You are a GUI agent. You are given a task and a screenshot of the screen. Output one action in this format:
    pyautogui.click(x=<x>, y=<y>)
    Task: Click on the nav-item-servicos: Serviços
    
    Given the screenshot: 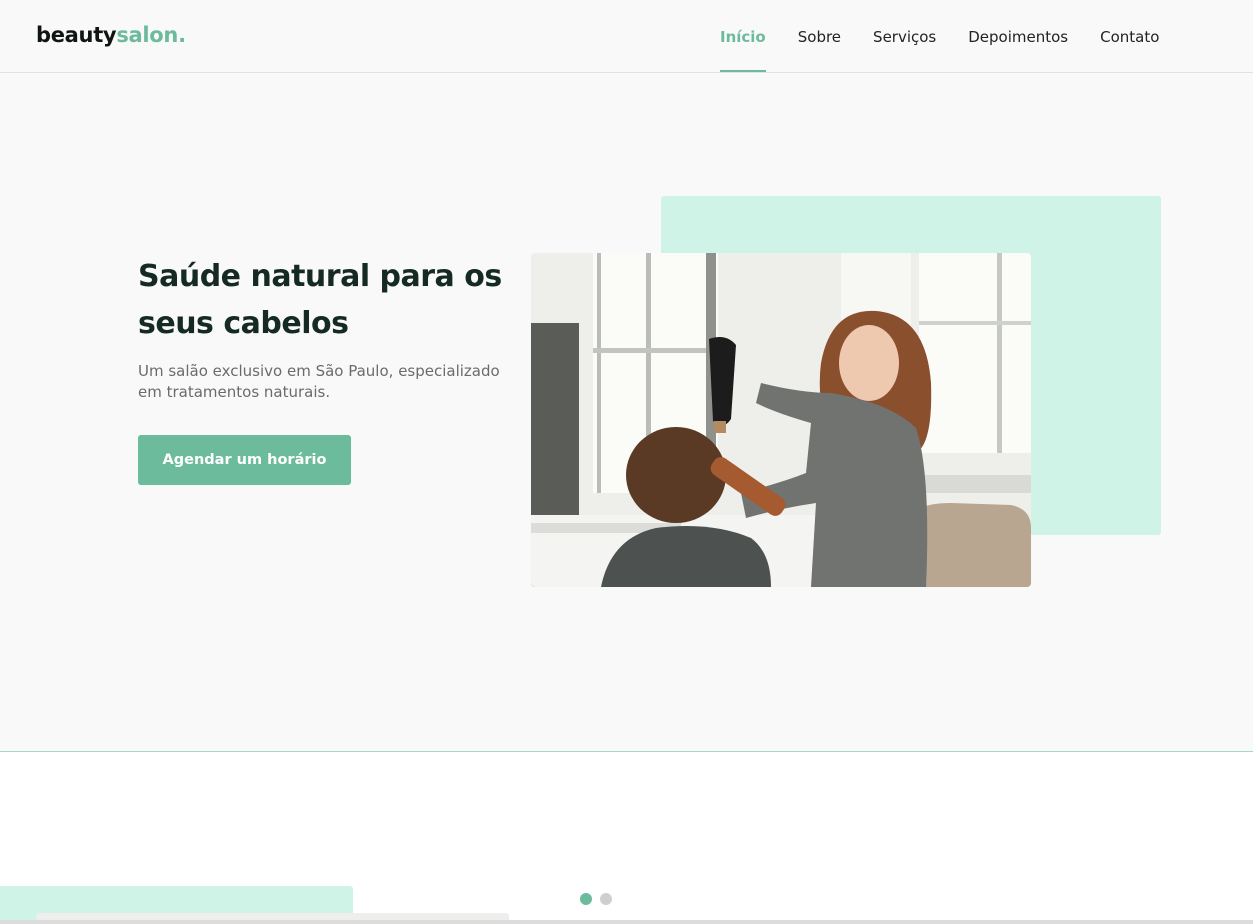 What is the action you would take?
    pyautogui.click(x=904, y=36)
    